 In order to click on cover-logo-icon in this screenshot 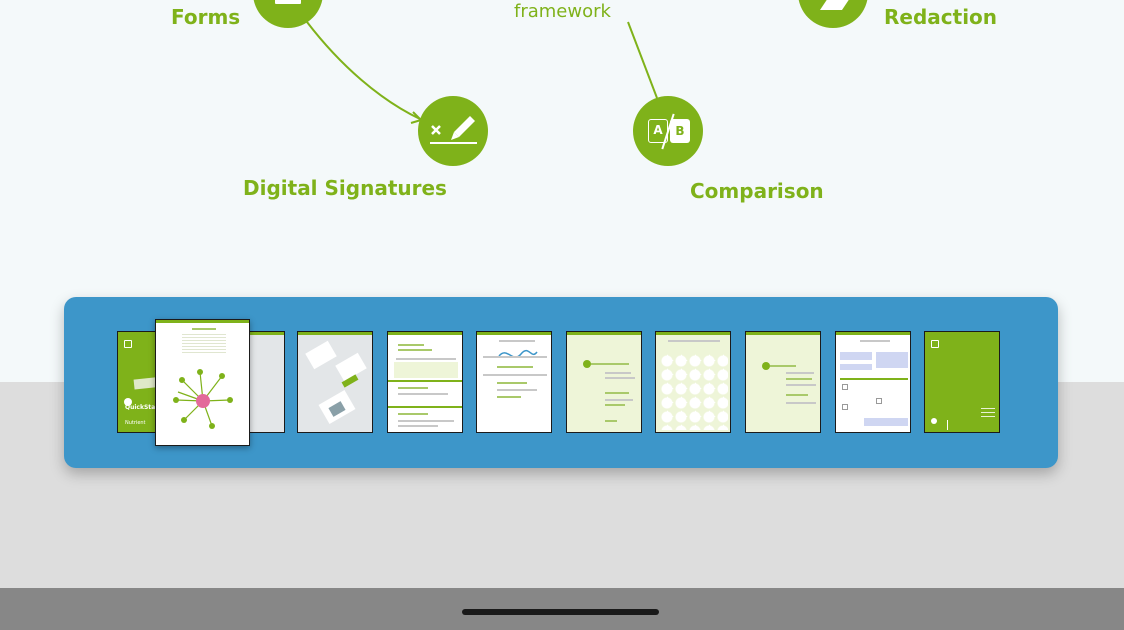, I will do `click(128, 344)`.